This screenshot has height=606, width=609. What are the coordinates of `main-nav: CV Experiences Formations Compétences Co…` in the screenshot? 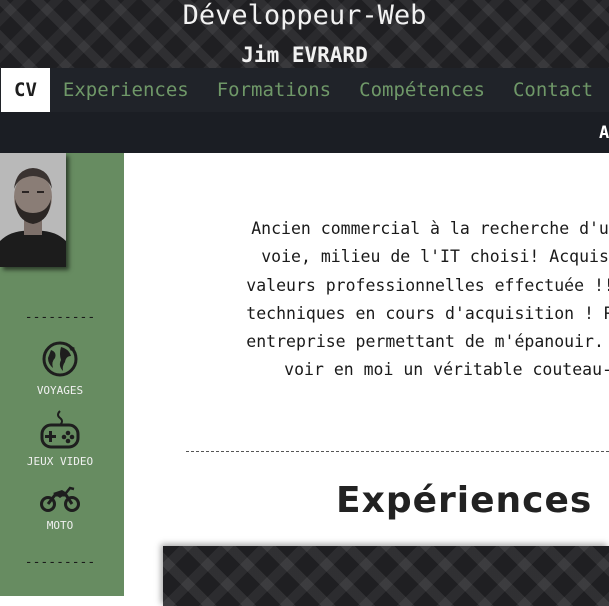 It's located at (304, 90).